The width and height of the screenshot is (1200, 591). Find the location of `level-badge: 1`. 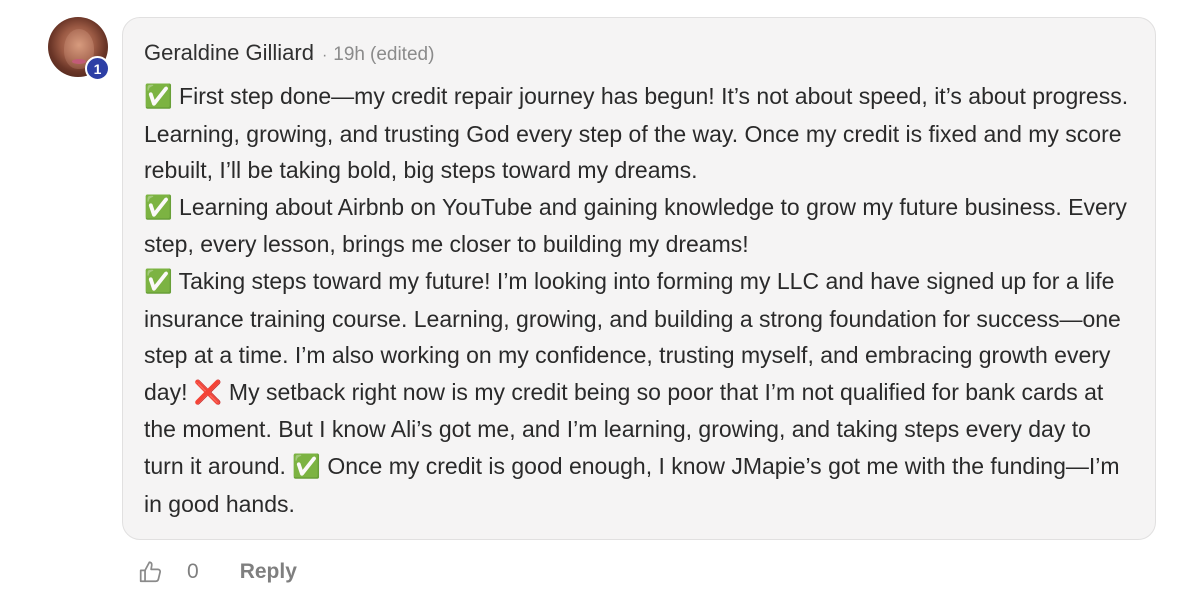

level-badge: 1 is located at coordinates (97, 68).